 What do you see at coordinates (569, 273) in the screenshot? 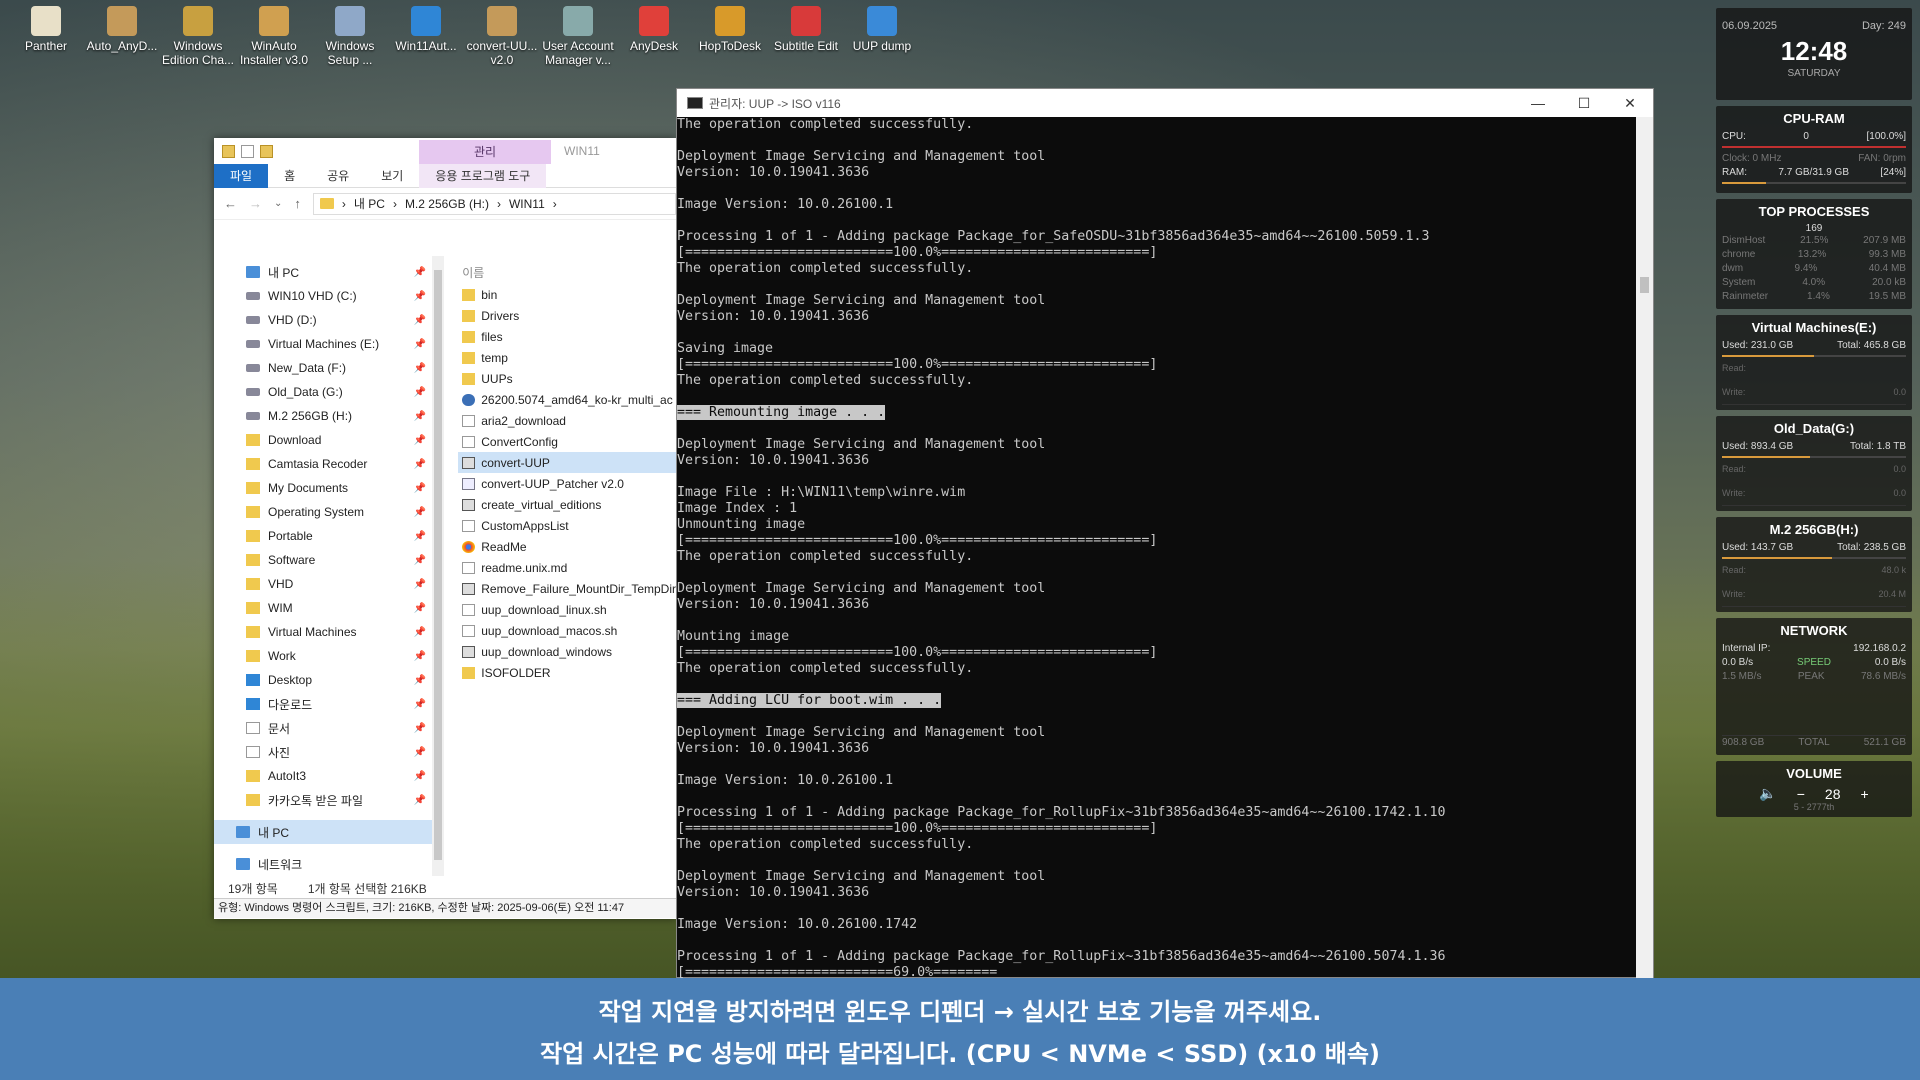
I see `column-header-name: 이름` at bounding box center [569, 273].